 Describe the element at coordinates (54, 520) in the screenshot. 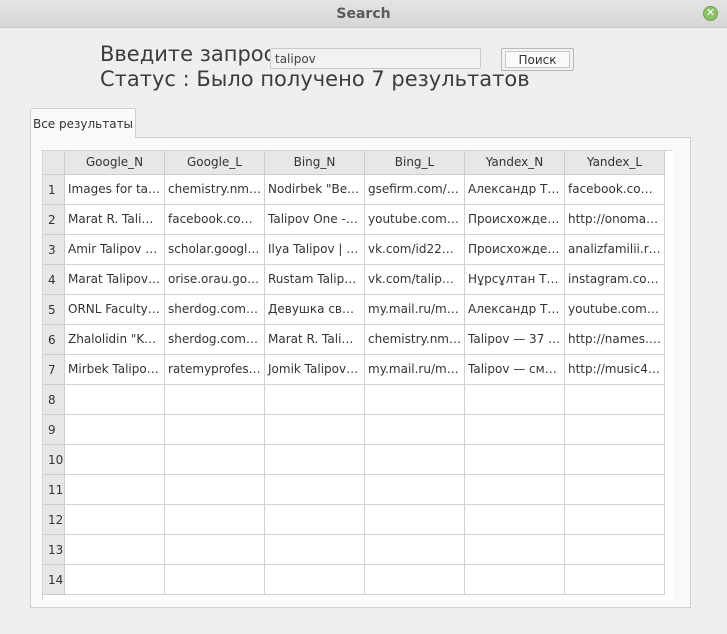

I see `row-header: 12` at that location.